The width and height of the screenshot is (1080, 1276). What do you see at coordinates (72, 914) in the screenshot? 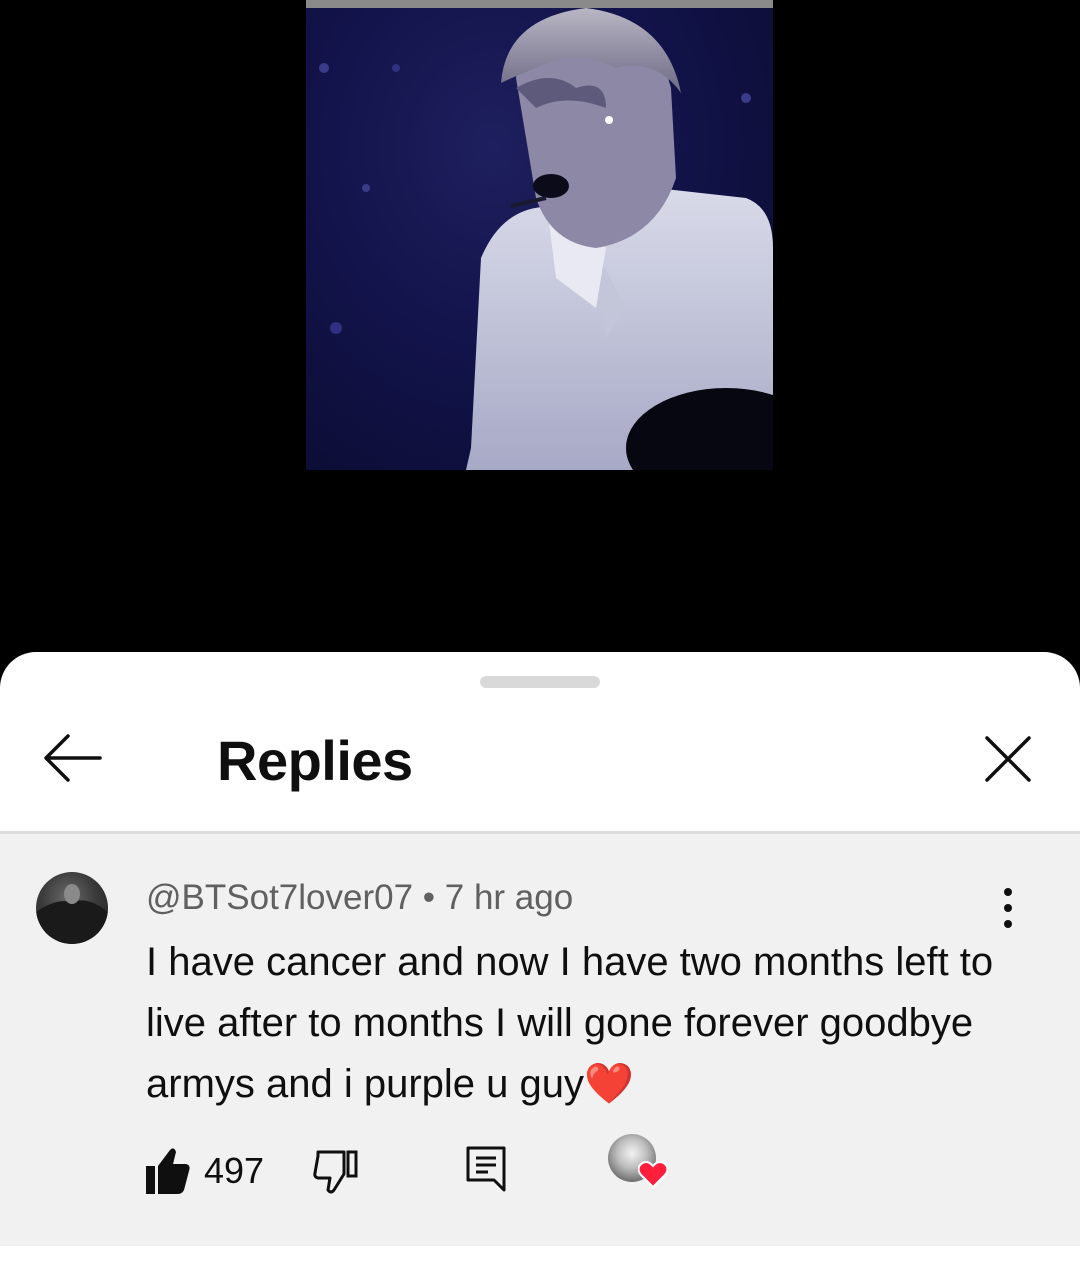
I see `avatar-image` at bounding box center [72, 914].